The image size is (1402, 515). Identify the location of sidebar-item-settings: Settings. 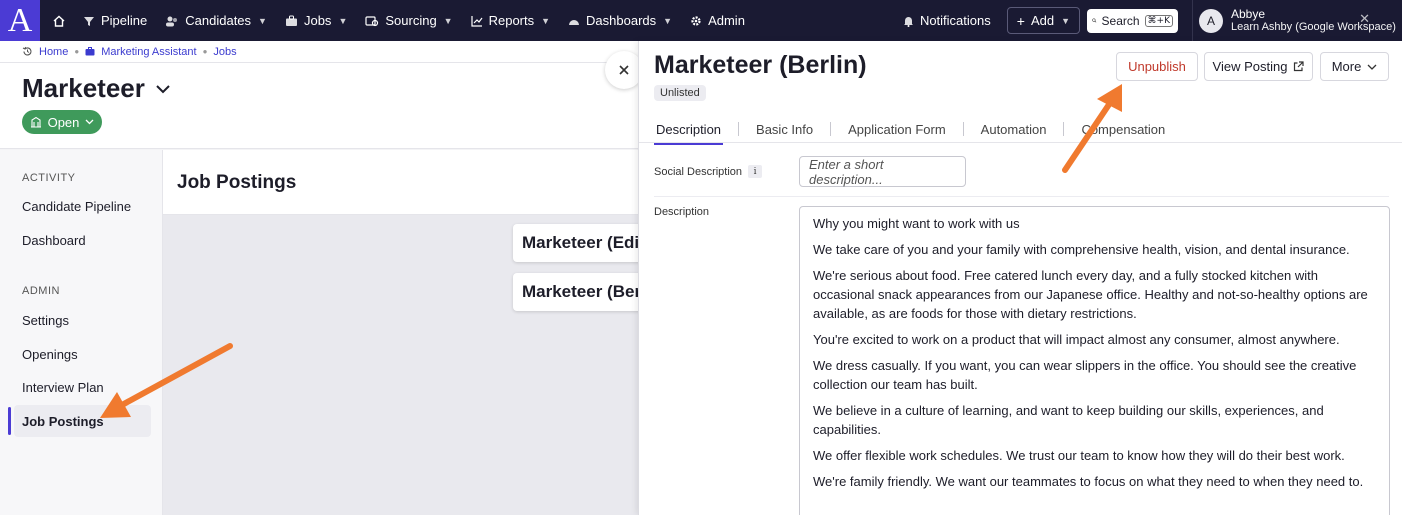
(45, 320).